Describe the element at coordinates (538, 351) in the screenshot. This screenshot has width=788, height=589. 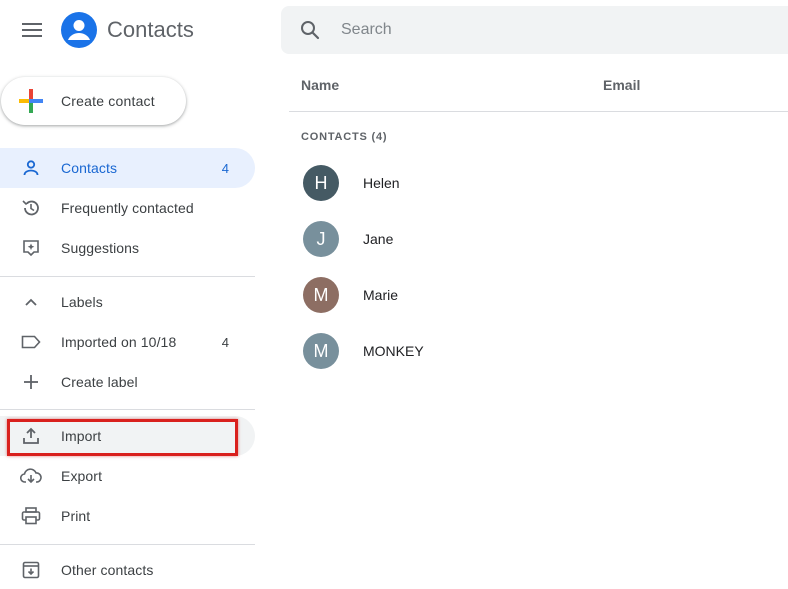
I see `table-row: M MONKEY` at that location.